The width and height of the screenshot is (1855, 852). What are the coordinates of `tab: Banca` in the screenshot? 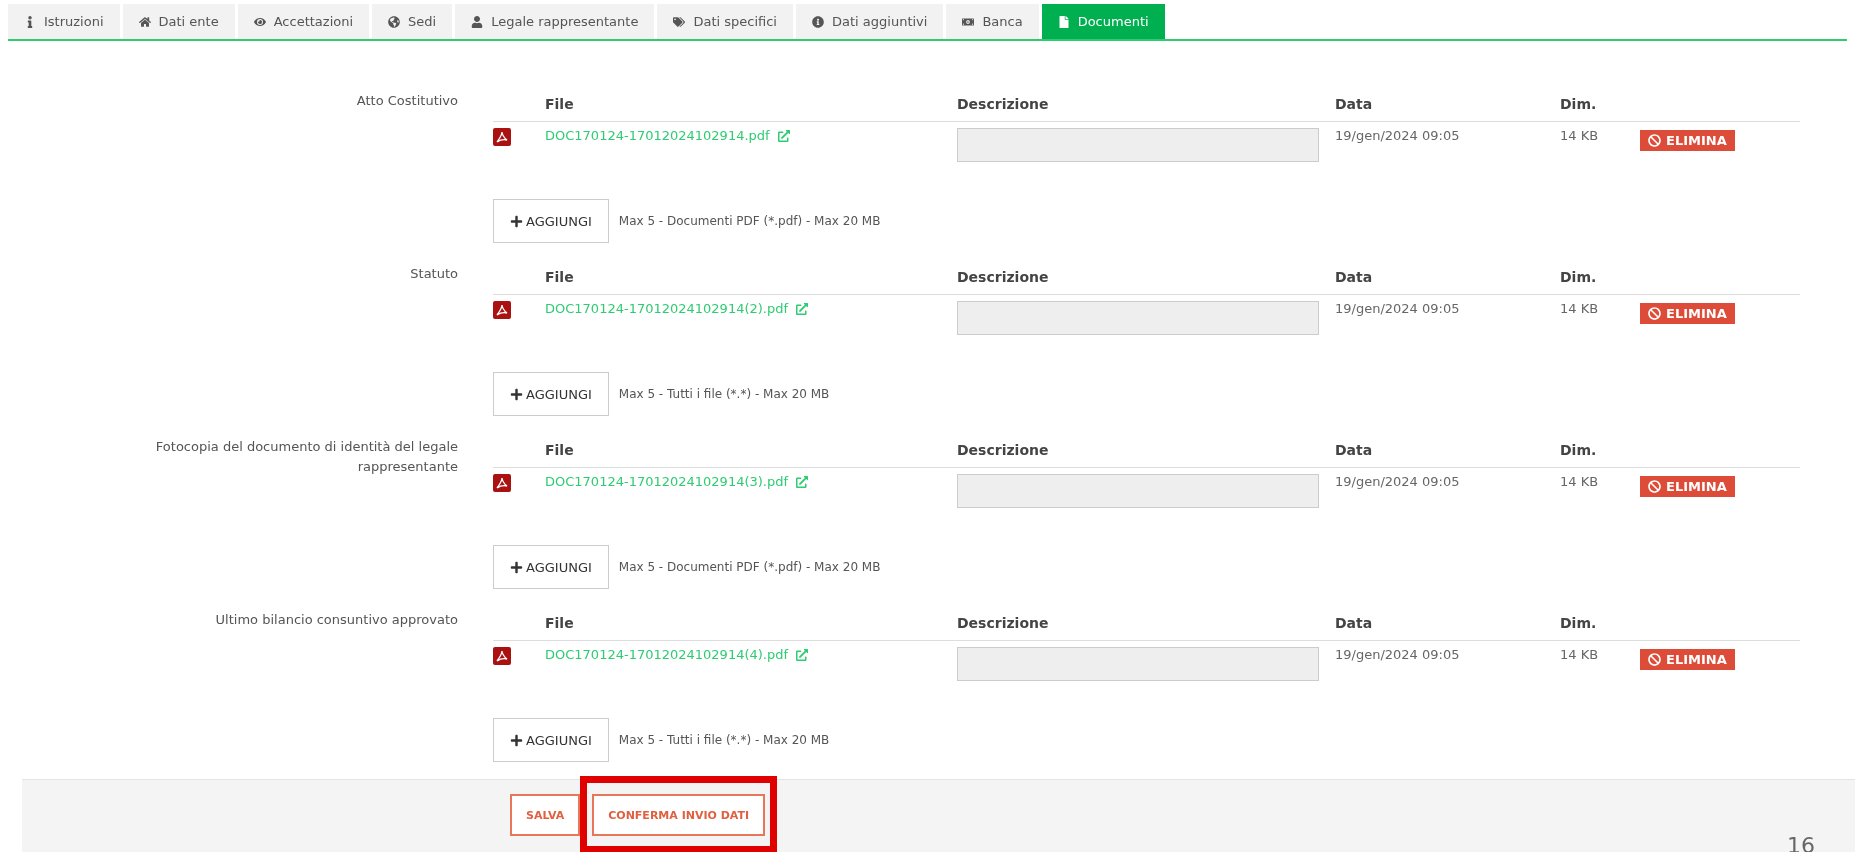 It's located at (992, 21).